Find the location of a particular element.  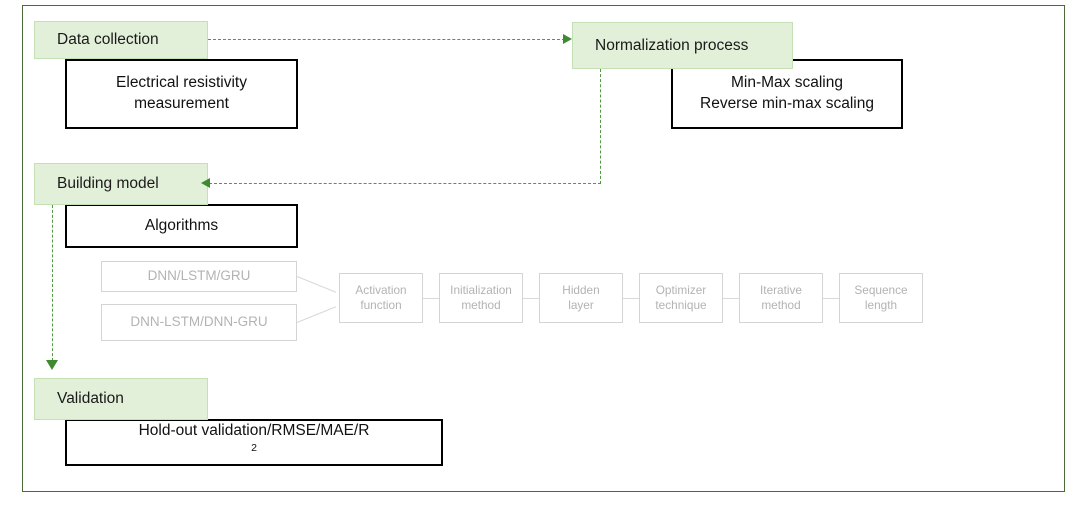

validation-label: Validation is located at coordinates (90, 398).